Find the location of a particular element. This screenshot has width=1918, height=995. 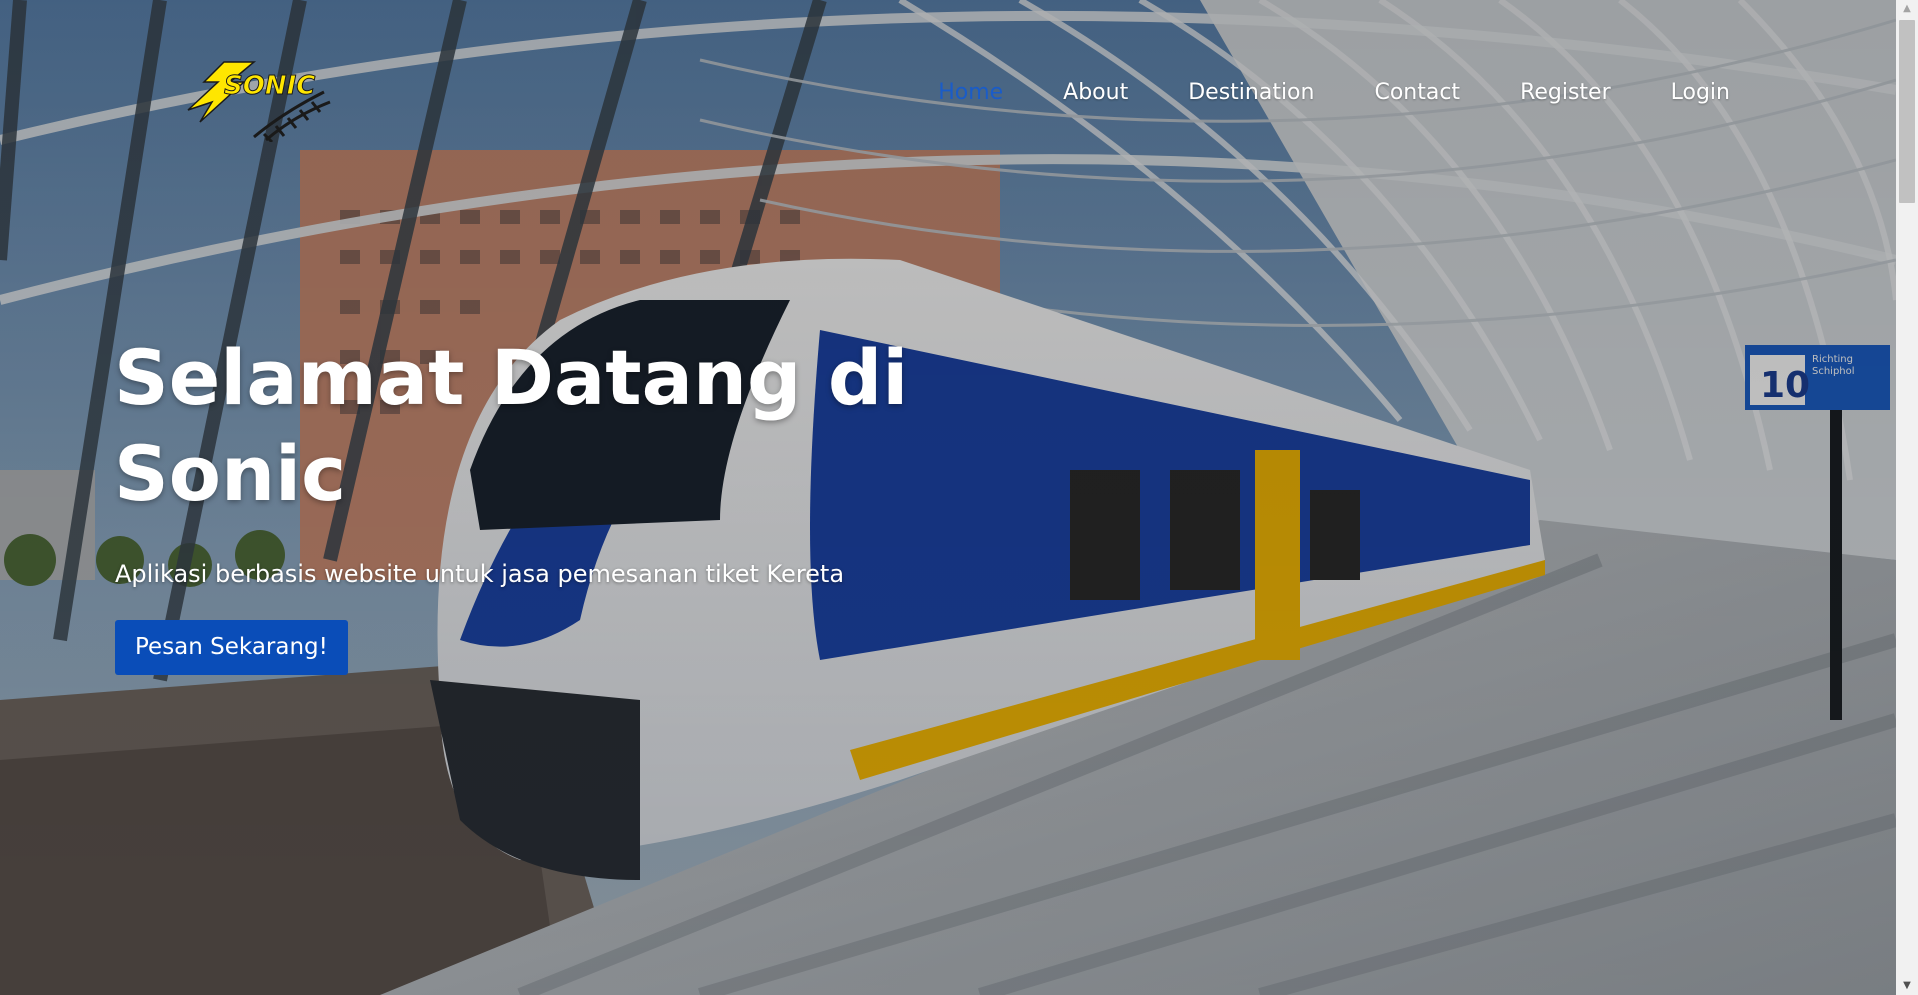

brand-logo: SONIC is located at coordinates (259, 97).